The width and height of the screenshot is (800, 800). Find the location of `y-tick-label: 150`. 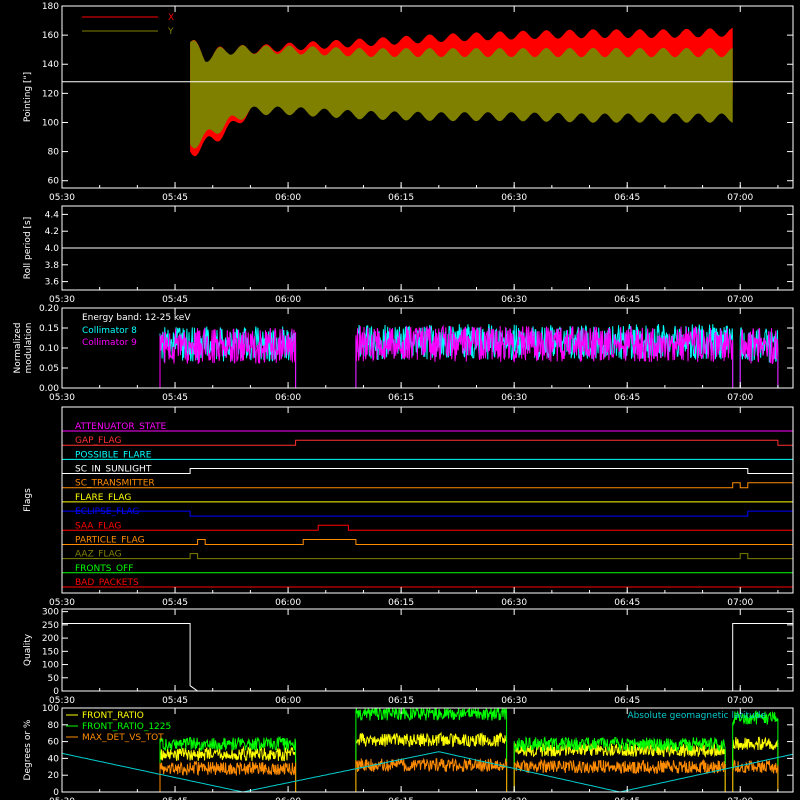

y-tick-label: 150 is located at coordinates (50, 652).